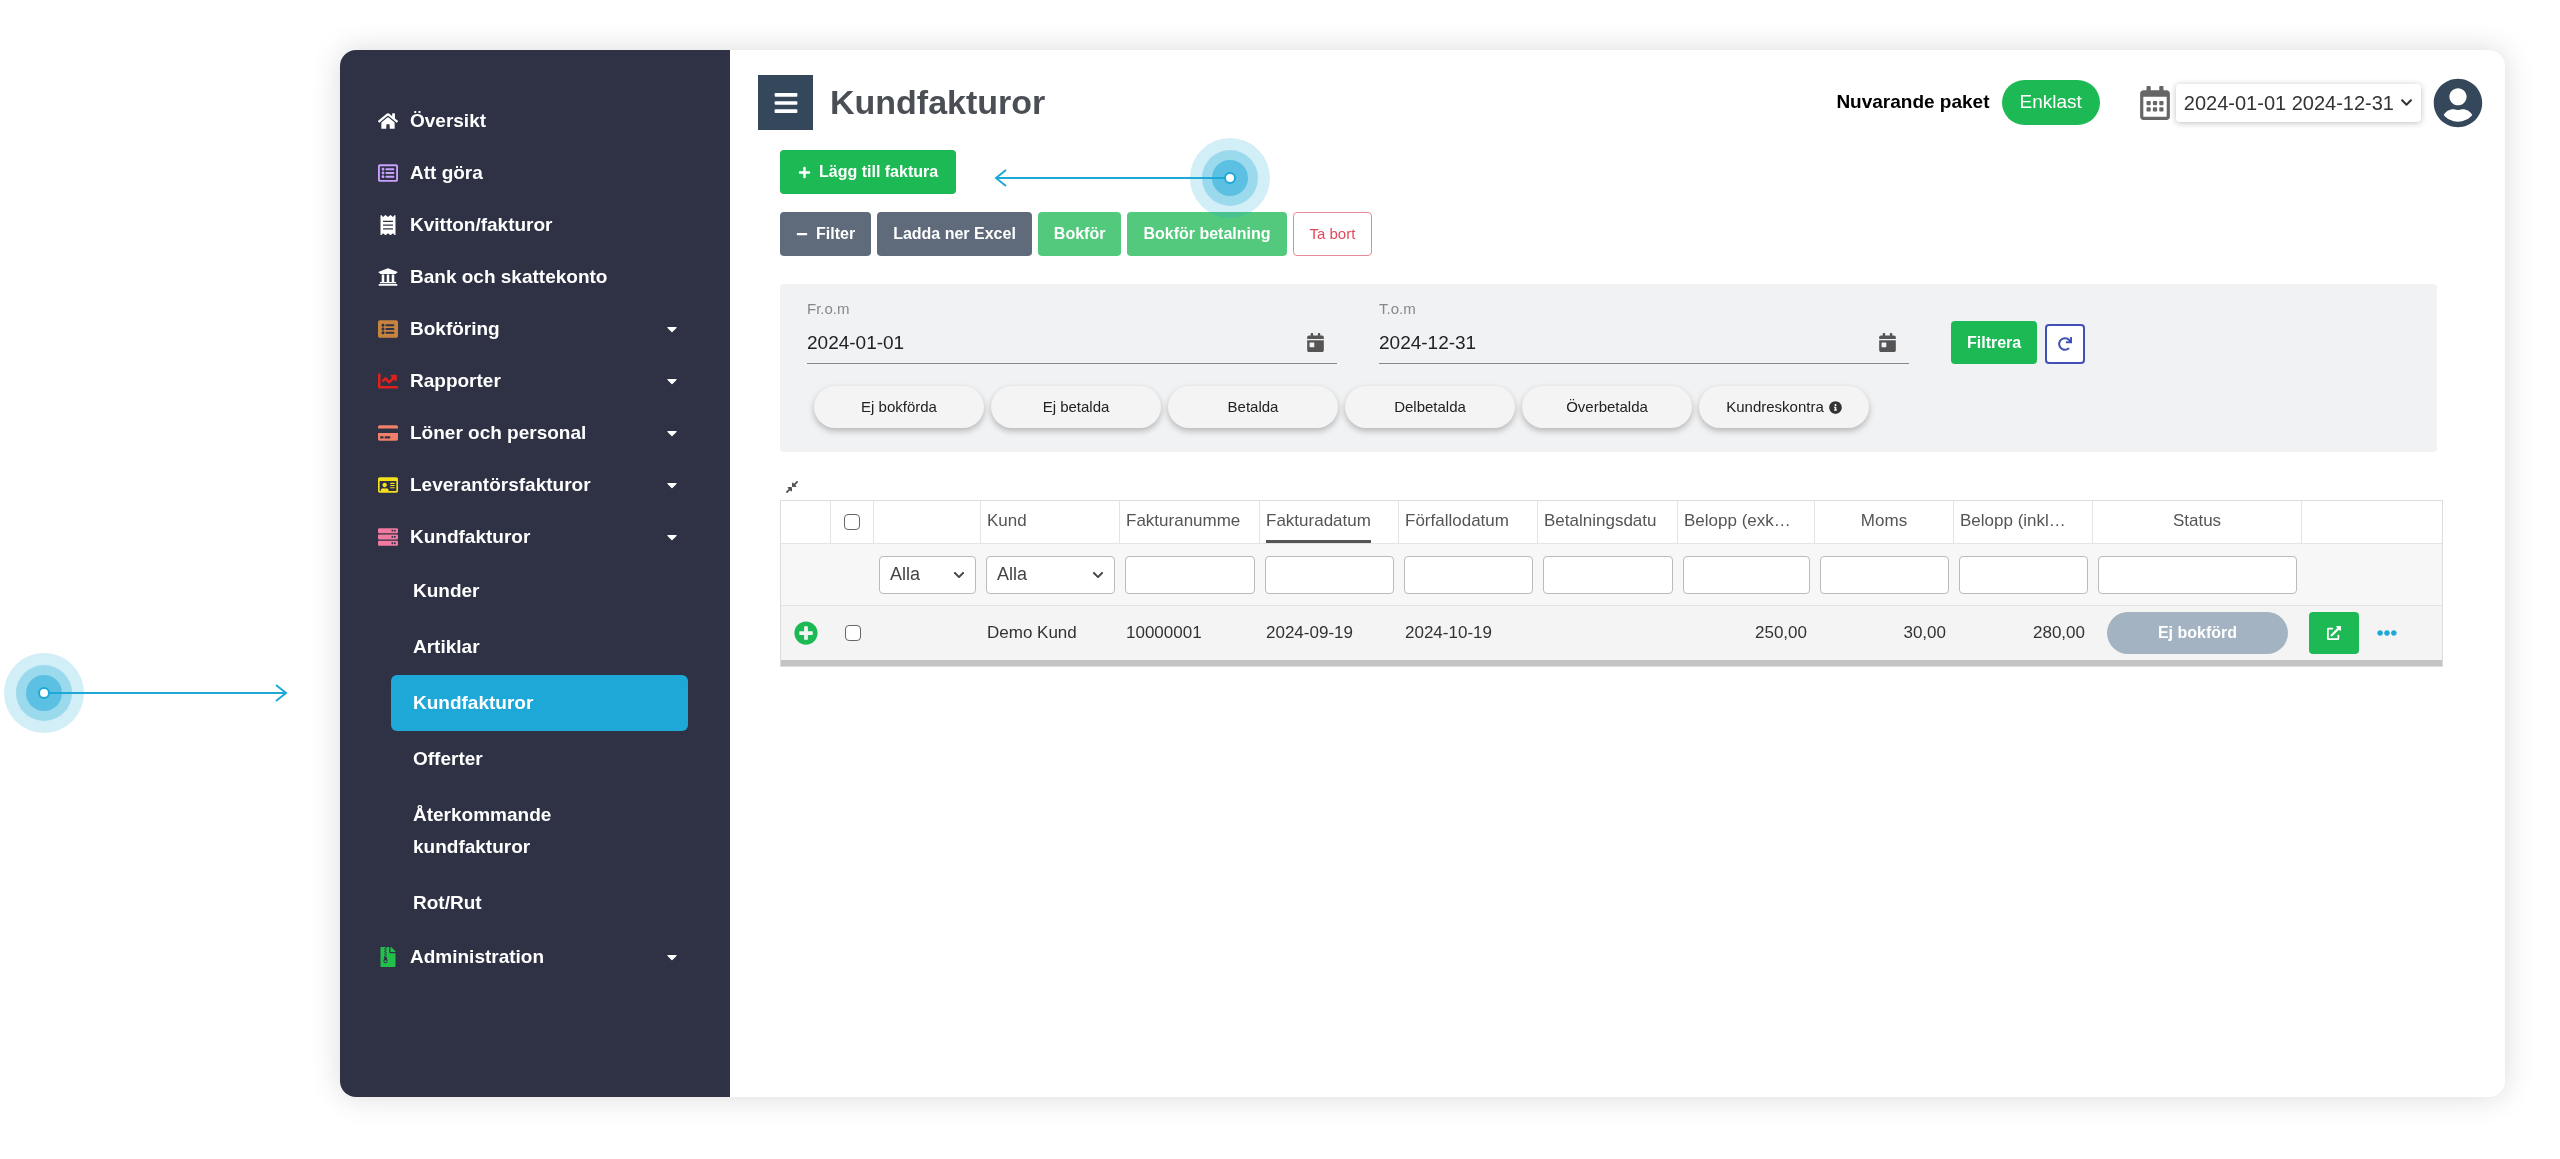 The image size is (2560, 1159). Describe the element at coordinates (1781, 633) in the screenshot. I see `table-cell-text: 250,00` at that location.